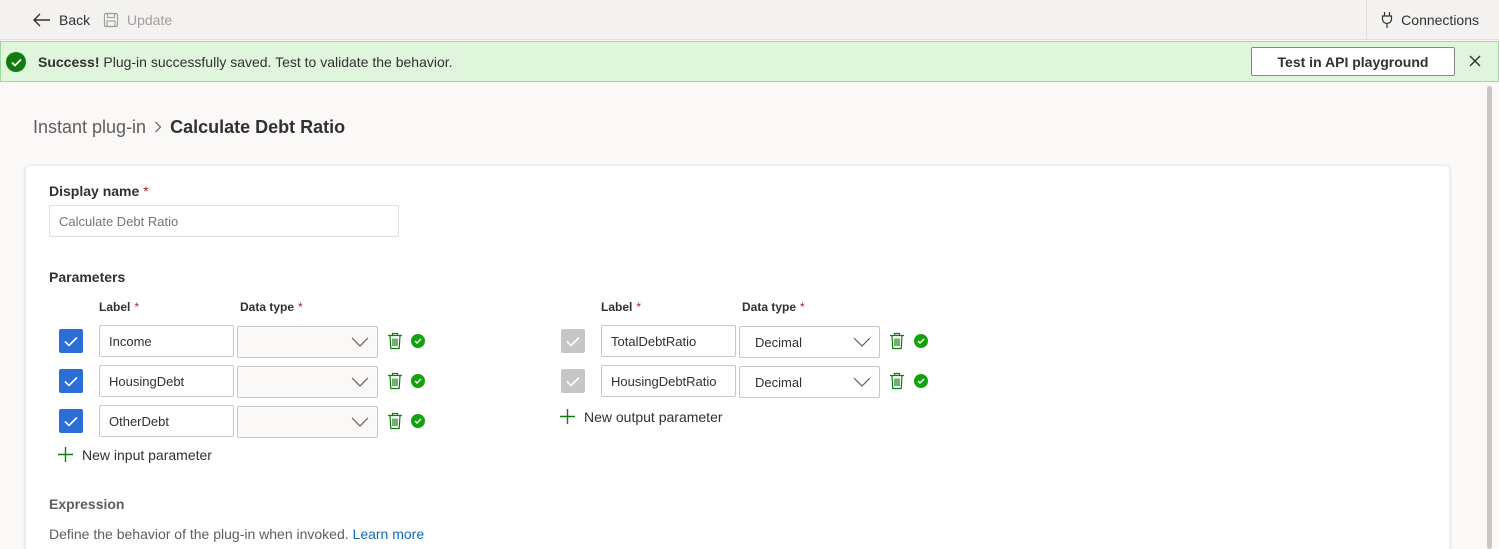  What do you see at coordinates (119, 307) in the screenshot?
I see `input-label-header: Label *` at bounding box center [119, 307].